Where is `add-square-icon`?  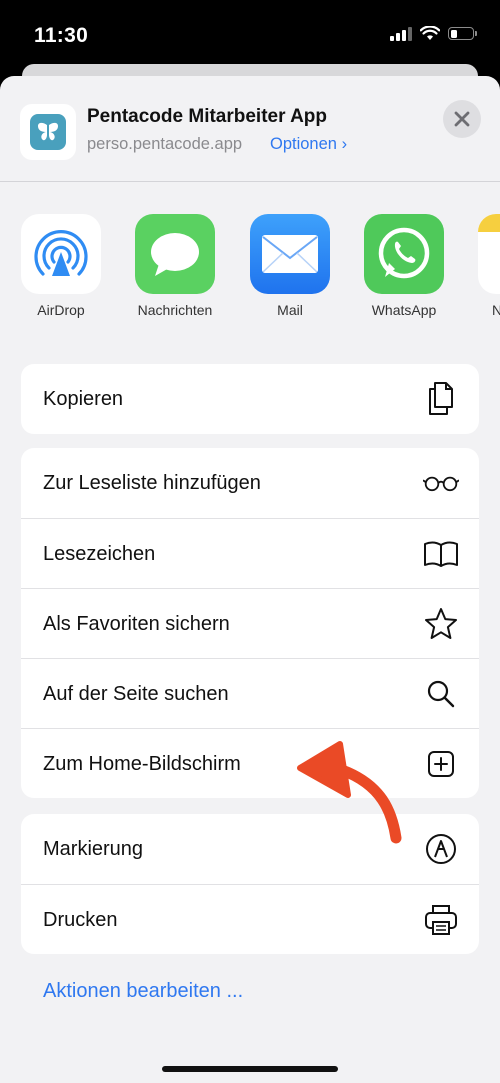 add-square-icon is located at coordinates (441, 764).